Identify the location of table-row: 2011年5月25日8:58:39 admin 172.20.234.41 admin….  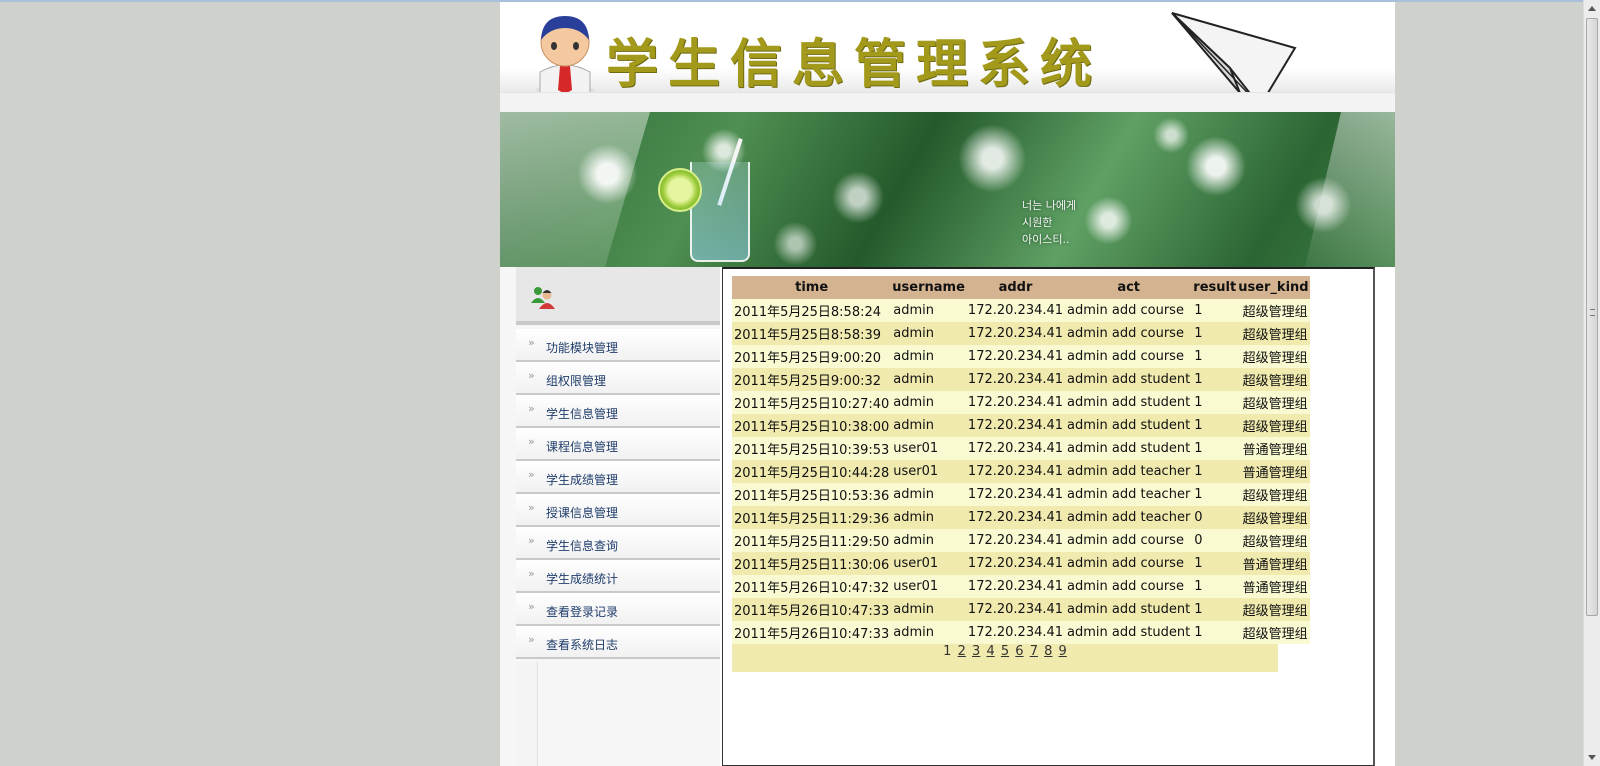
(1021, 333).